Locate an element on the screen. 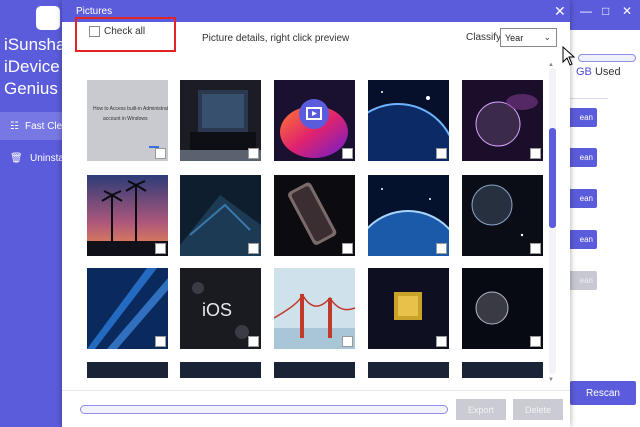  clean-button-1: ean is located at coordinates (582, 117).